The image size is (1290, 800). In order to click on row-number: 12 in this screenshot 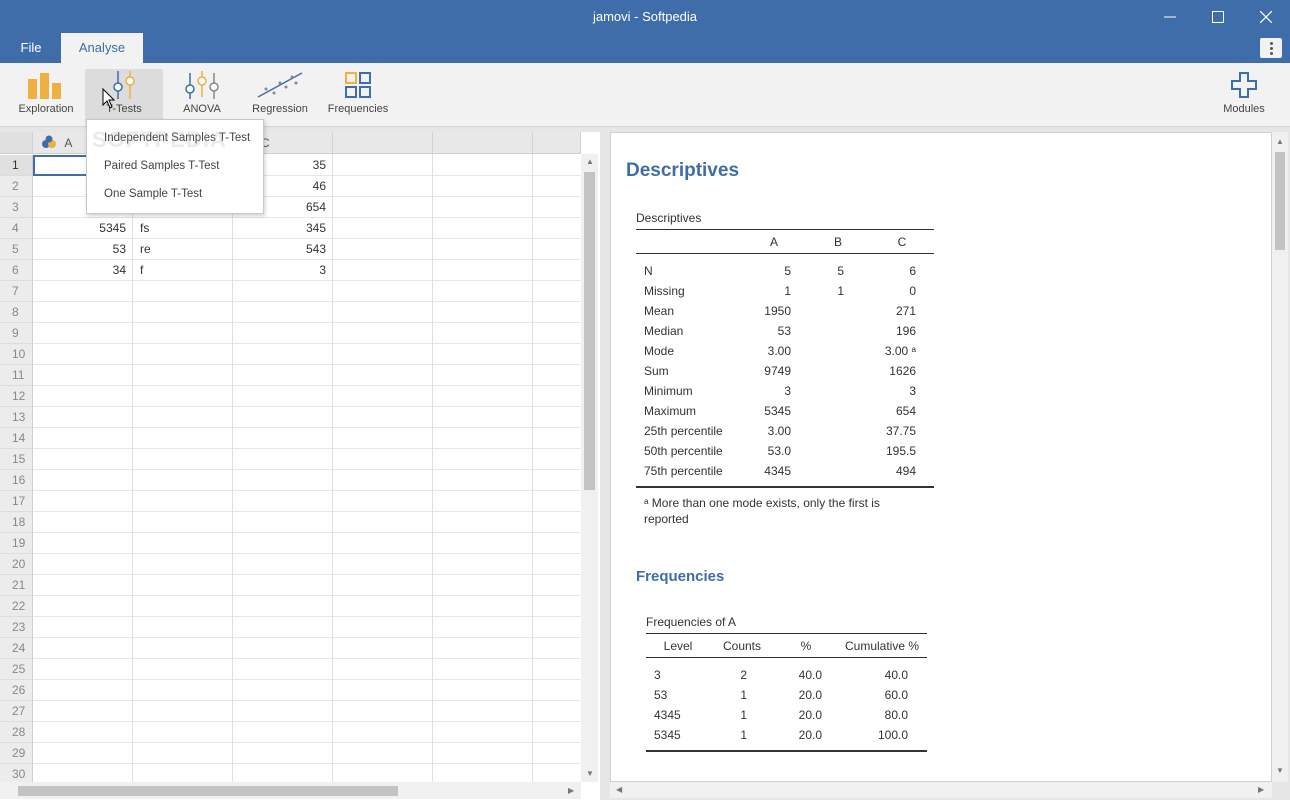, I will do `click(16, 396)`.